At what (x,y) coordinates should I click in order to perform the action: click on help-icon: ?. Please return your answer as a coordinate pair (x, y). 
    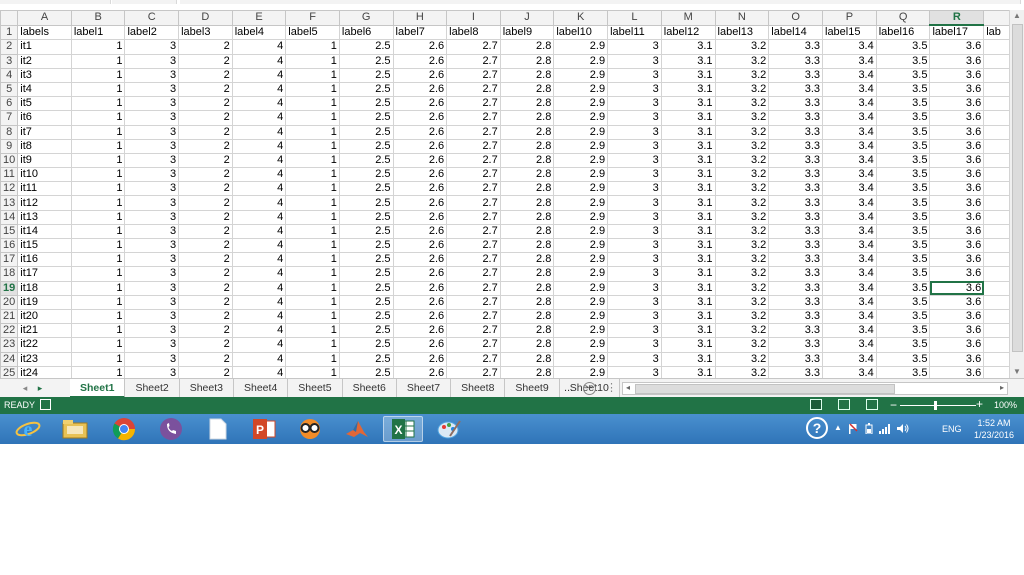
    Looking at the image, I should click on (817, 428).